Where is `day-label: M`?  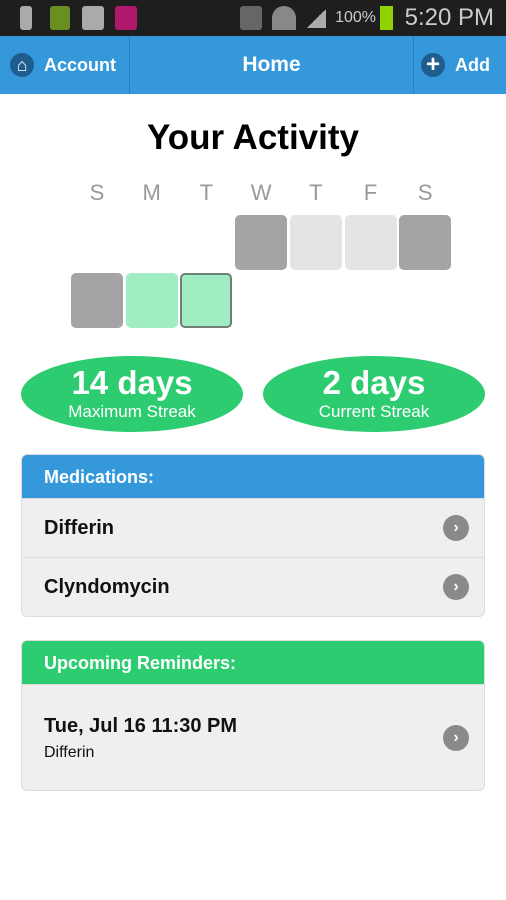 day-label: M is located at coordinates (151, 192).